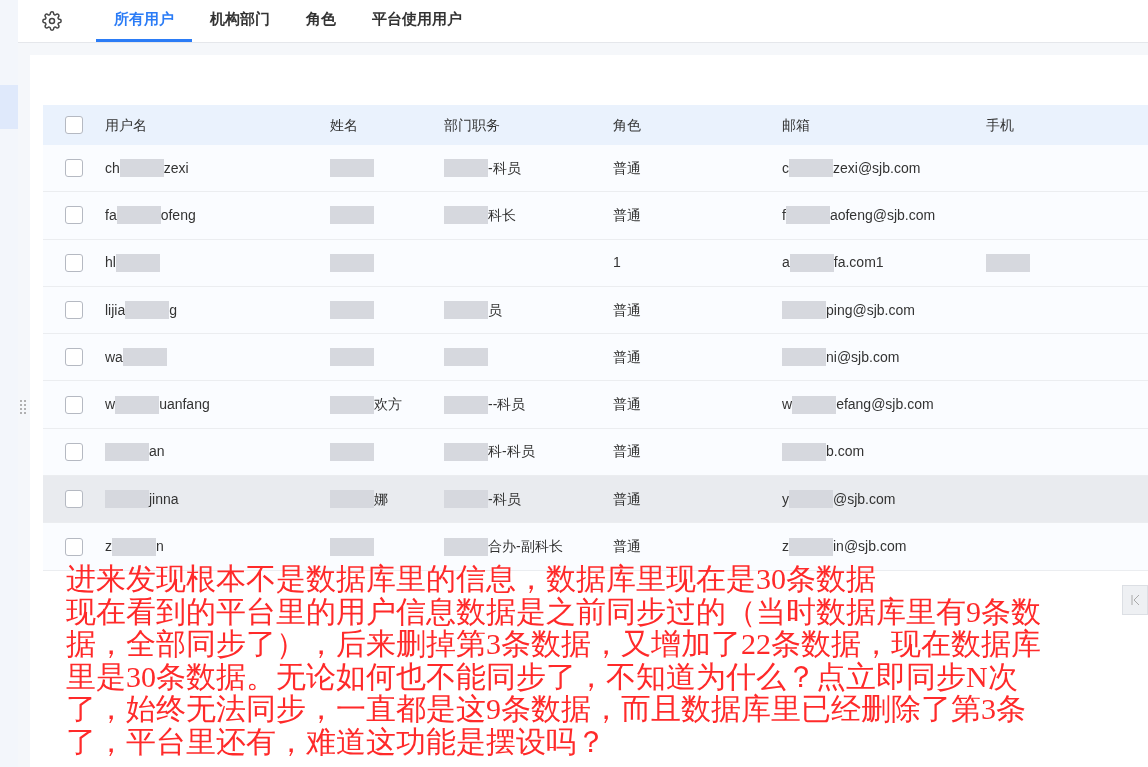 The width and height of the screenshot is (1148, 767). What do you see at coordinates (785, 168) in the screenshot?
I see `cell-text: c` at bounding box center [785, 168].